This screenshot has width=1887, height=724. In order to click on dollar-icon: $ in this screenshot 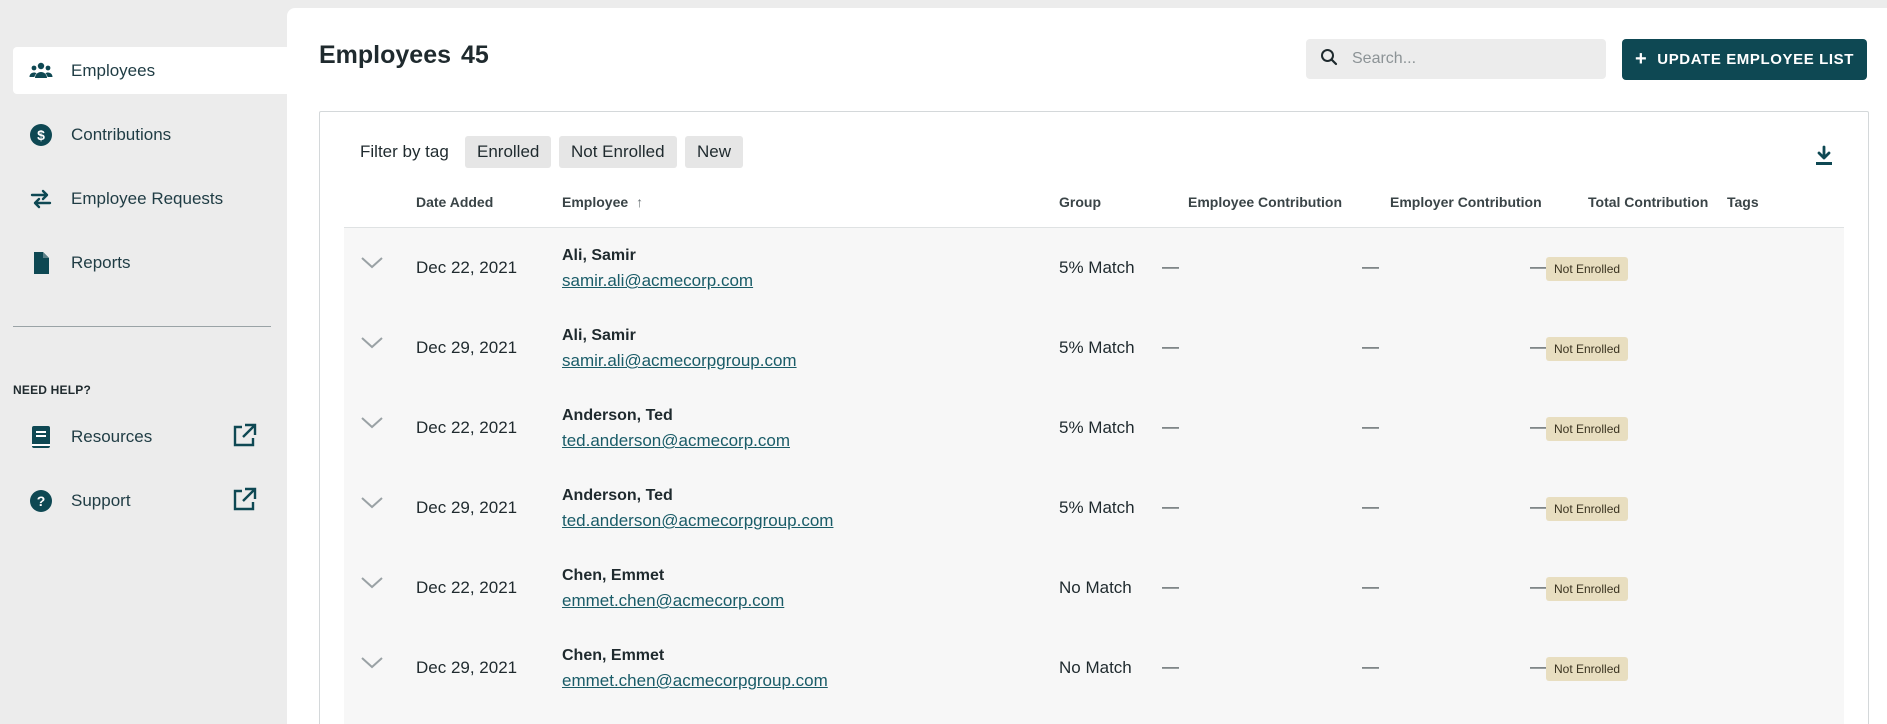, I will do `click(41, 135)`.